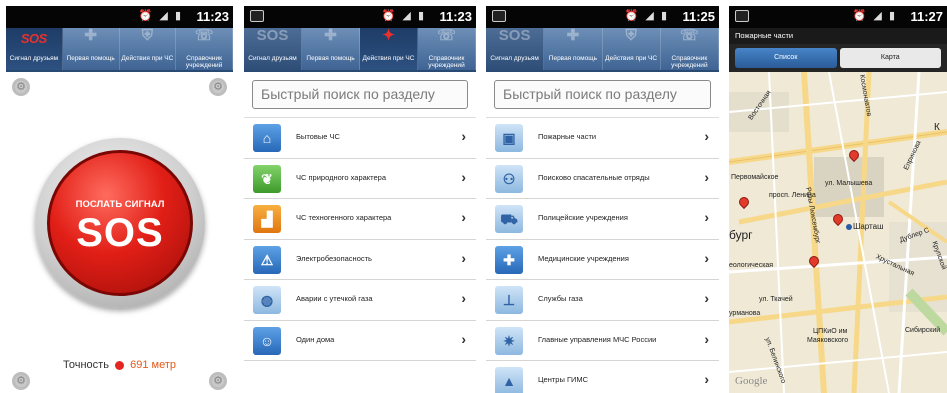 The width and height of the screenshot is (947, 393). I want to click on list-item: ❦ ЧС природного характера ›, so click(360, 178).